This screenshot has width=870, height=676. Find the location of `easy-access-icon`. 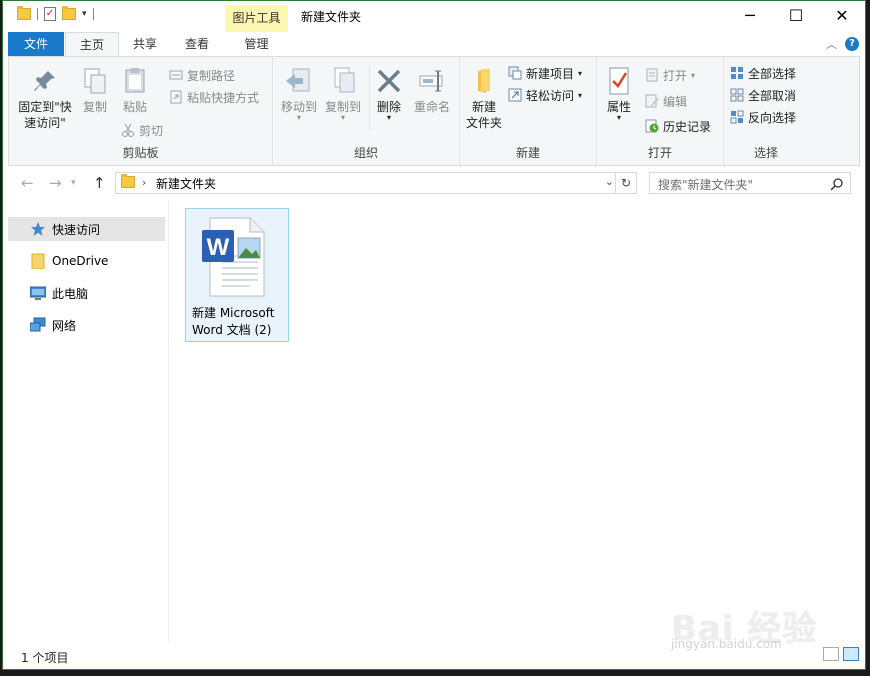

easy-access-icon is located at coordinates (515, 95).